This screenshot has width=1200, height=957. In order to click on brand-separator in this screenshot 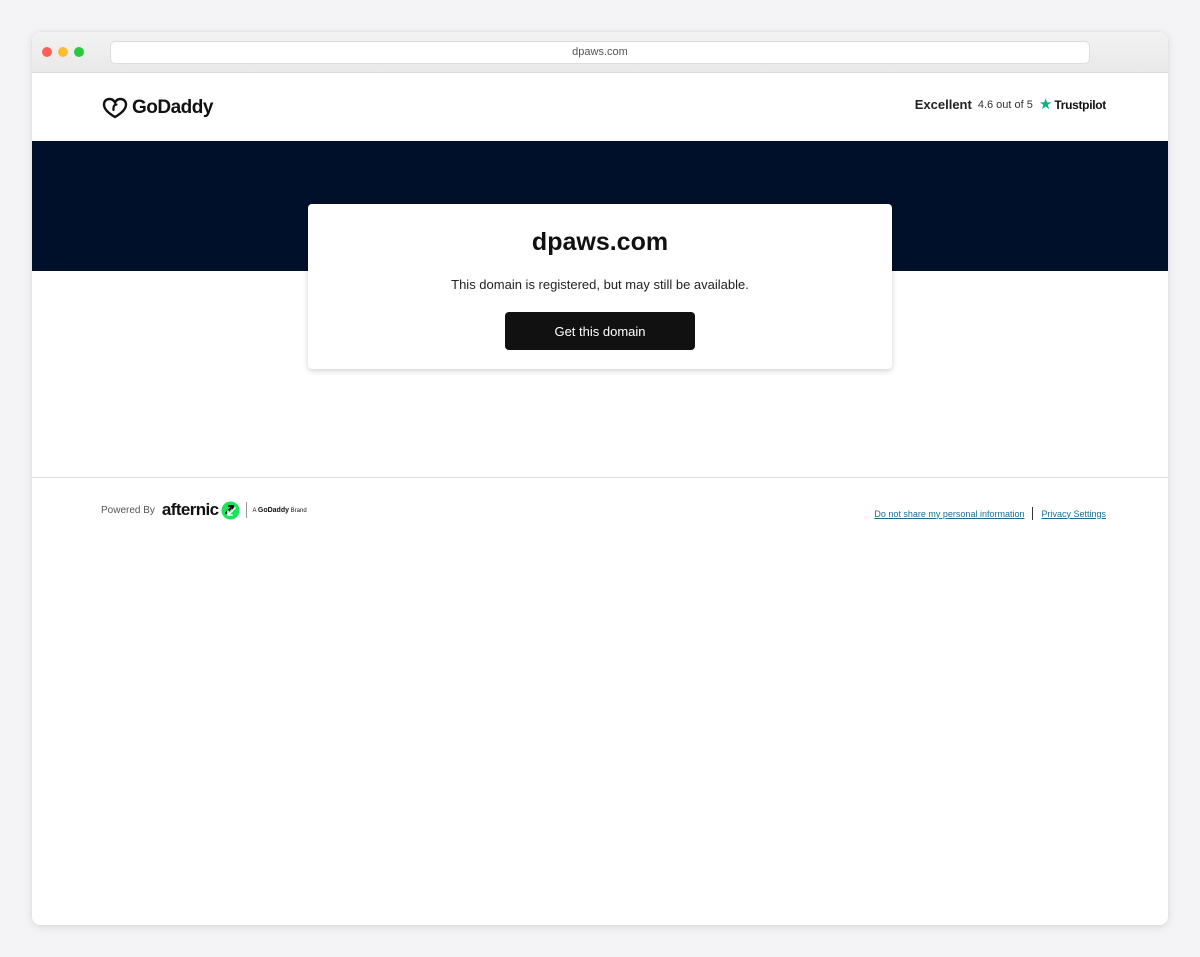, I will do `click(246, 510)`.